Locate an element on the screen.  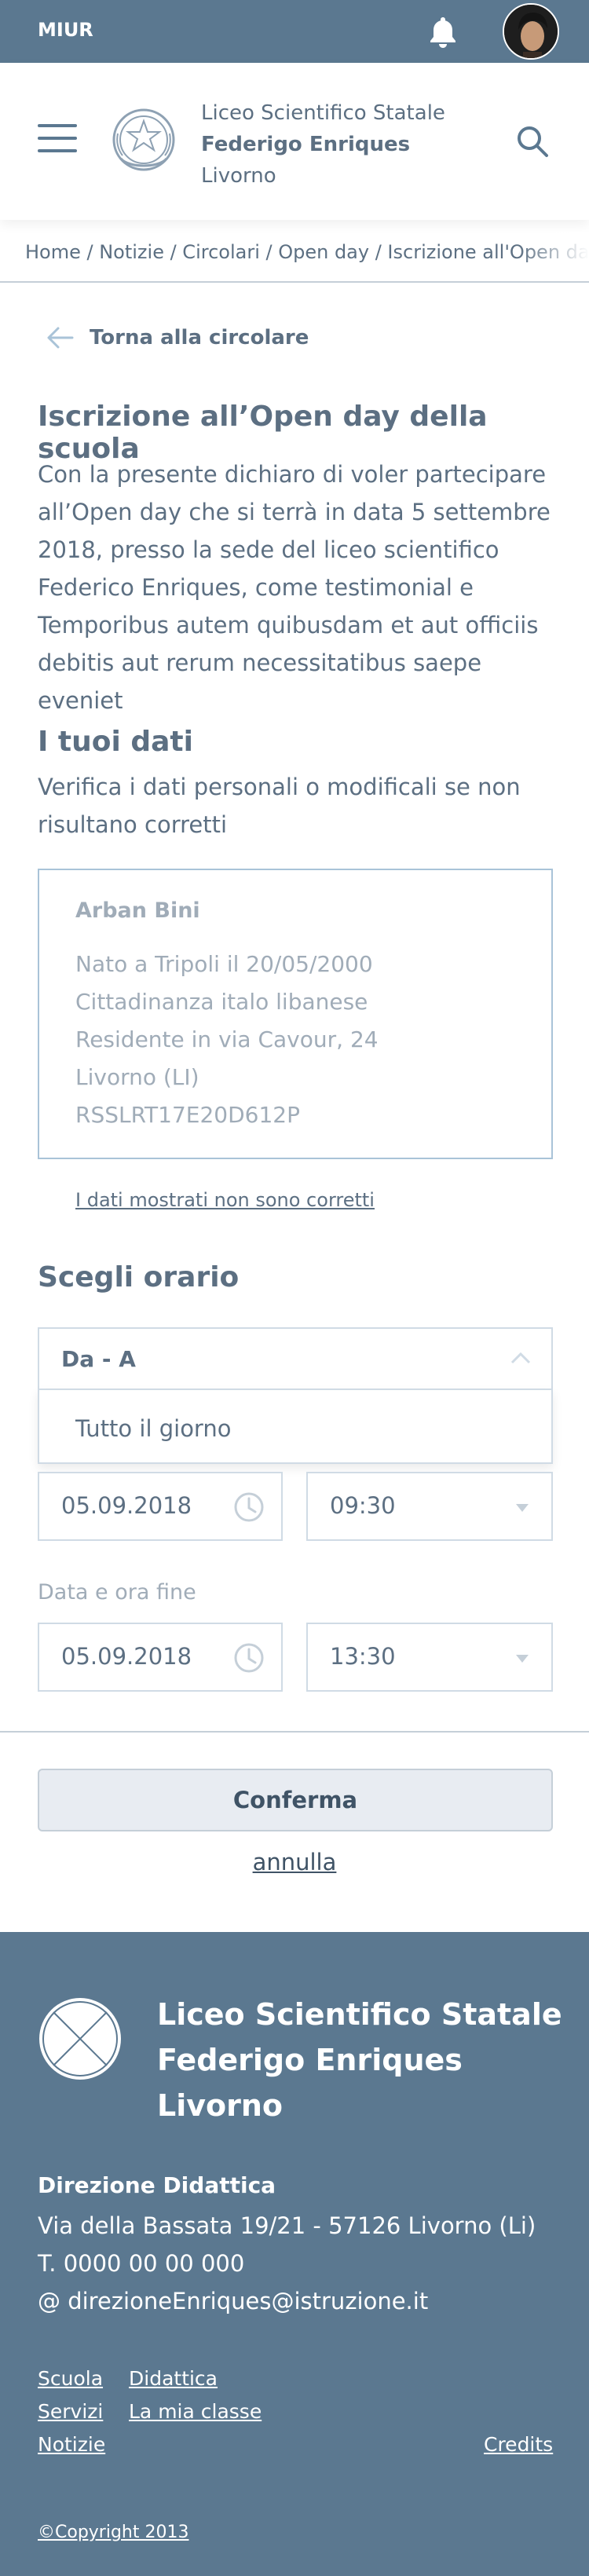
section-title-dati: I tuoi dati is located at coordinates (115, 742).